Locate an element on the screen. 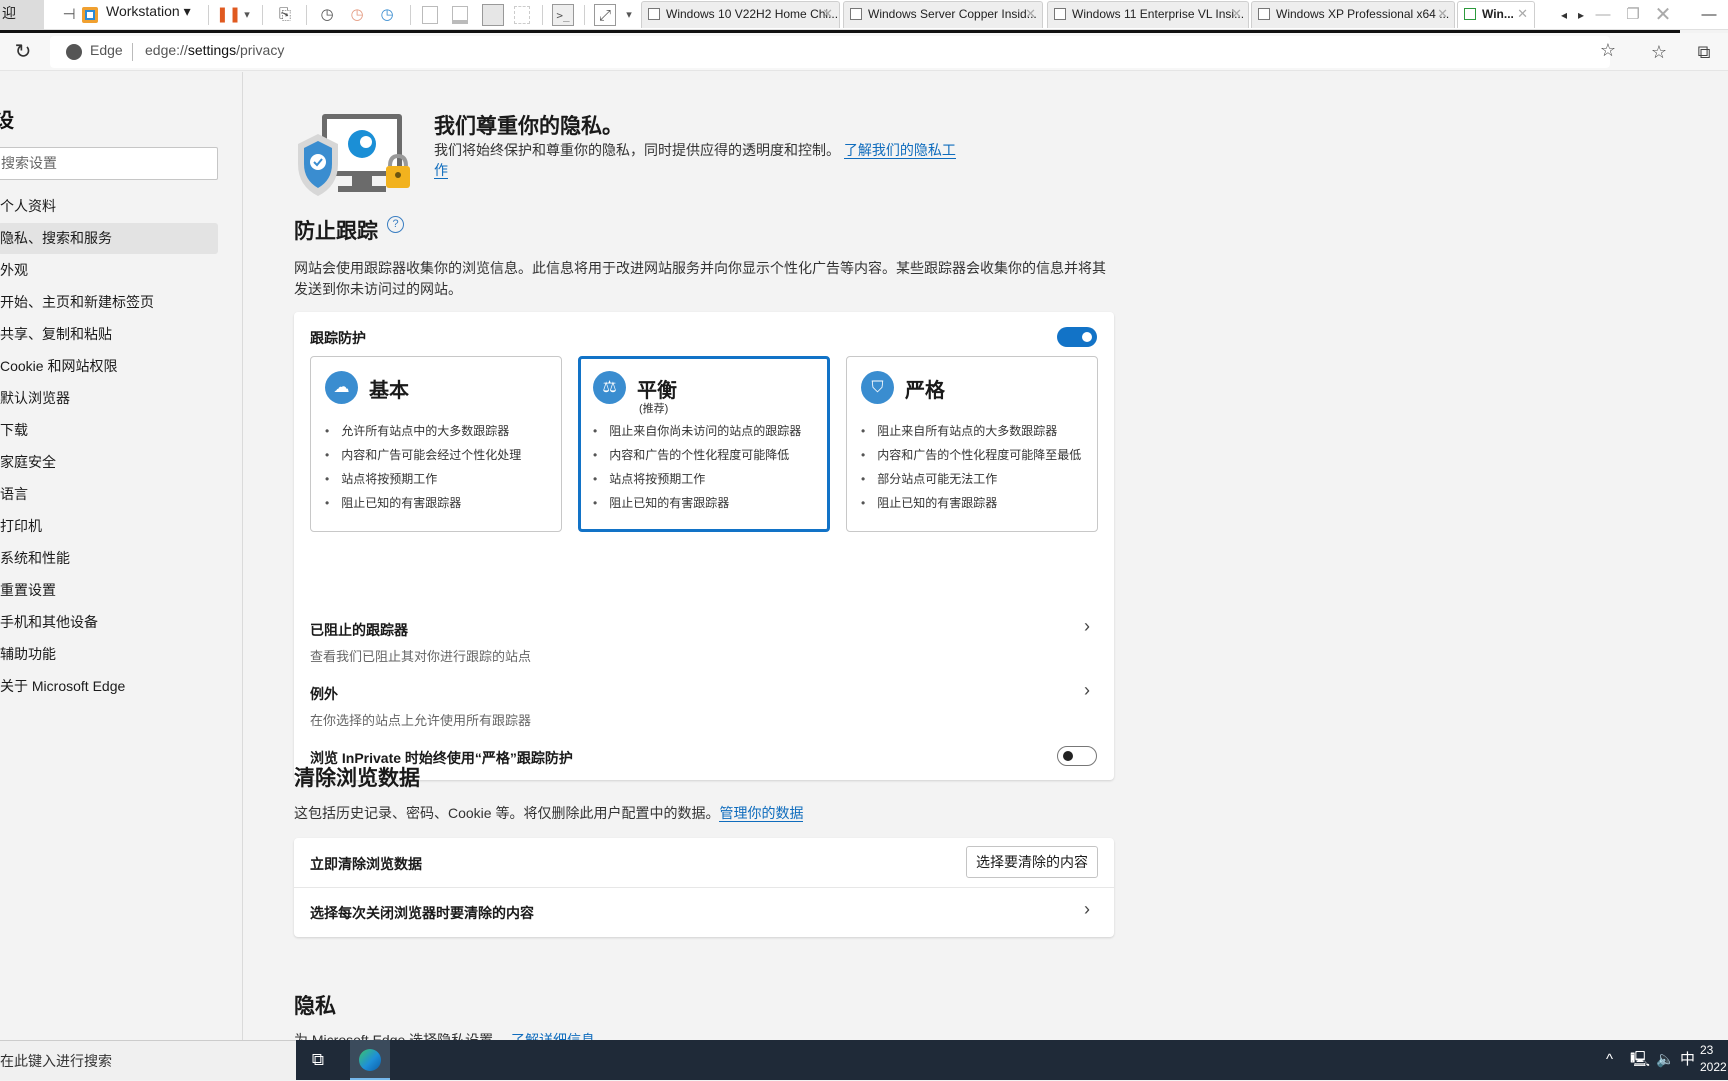  add-favorite-icon: ☆ is located at coordinates (1608, 50).